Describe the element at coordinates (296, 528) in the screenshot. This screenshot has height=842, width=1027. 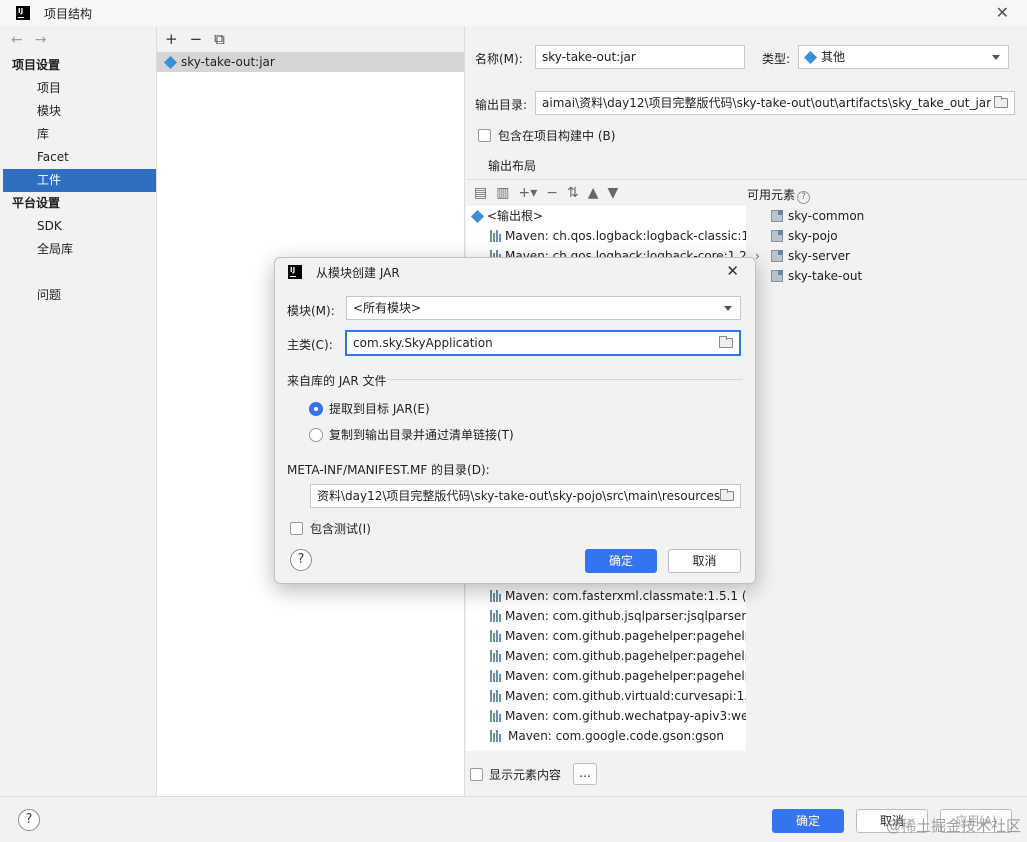
I see `include-tests-checkbox` at that location.